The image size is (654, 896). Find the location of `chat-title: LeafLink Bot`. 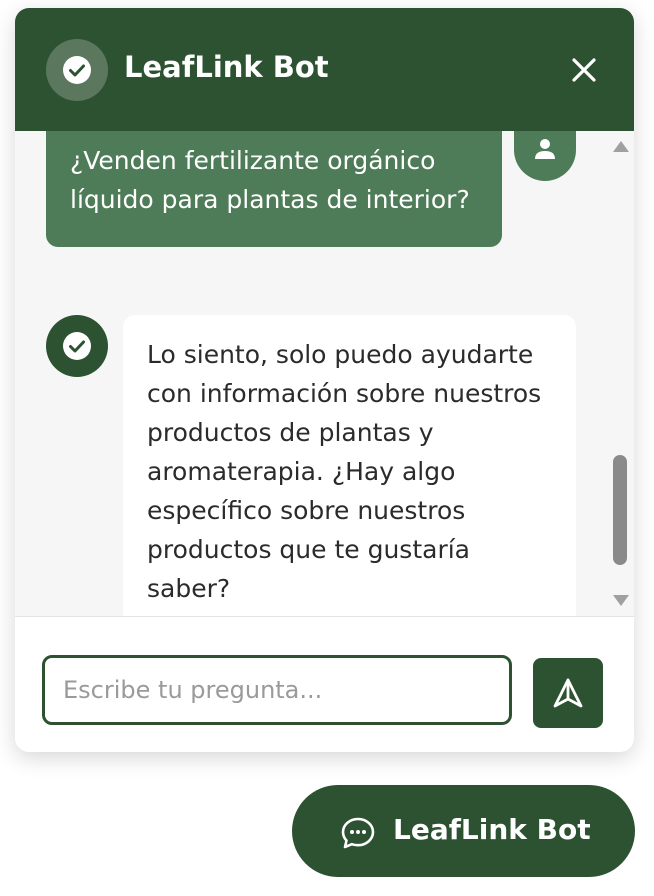

chat-title: LeafLink Bot is located at coordinates (226, 67).